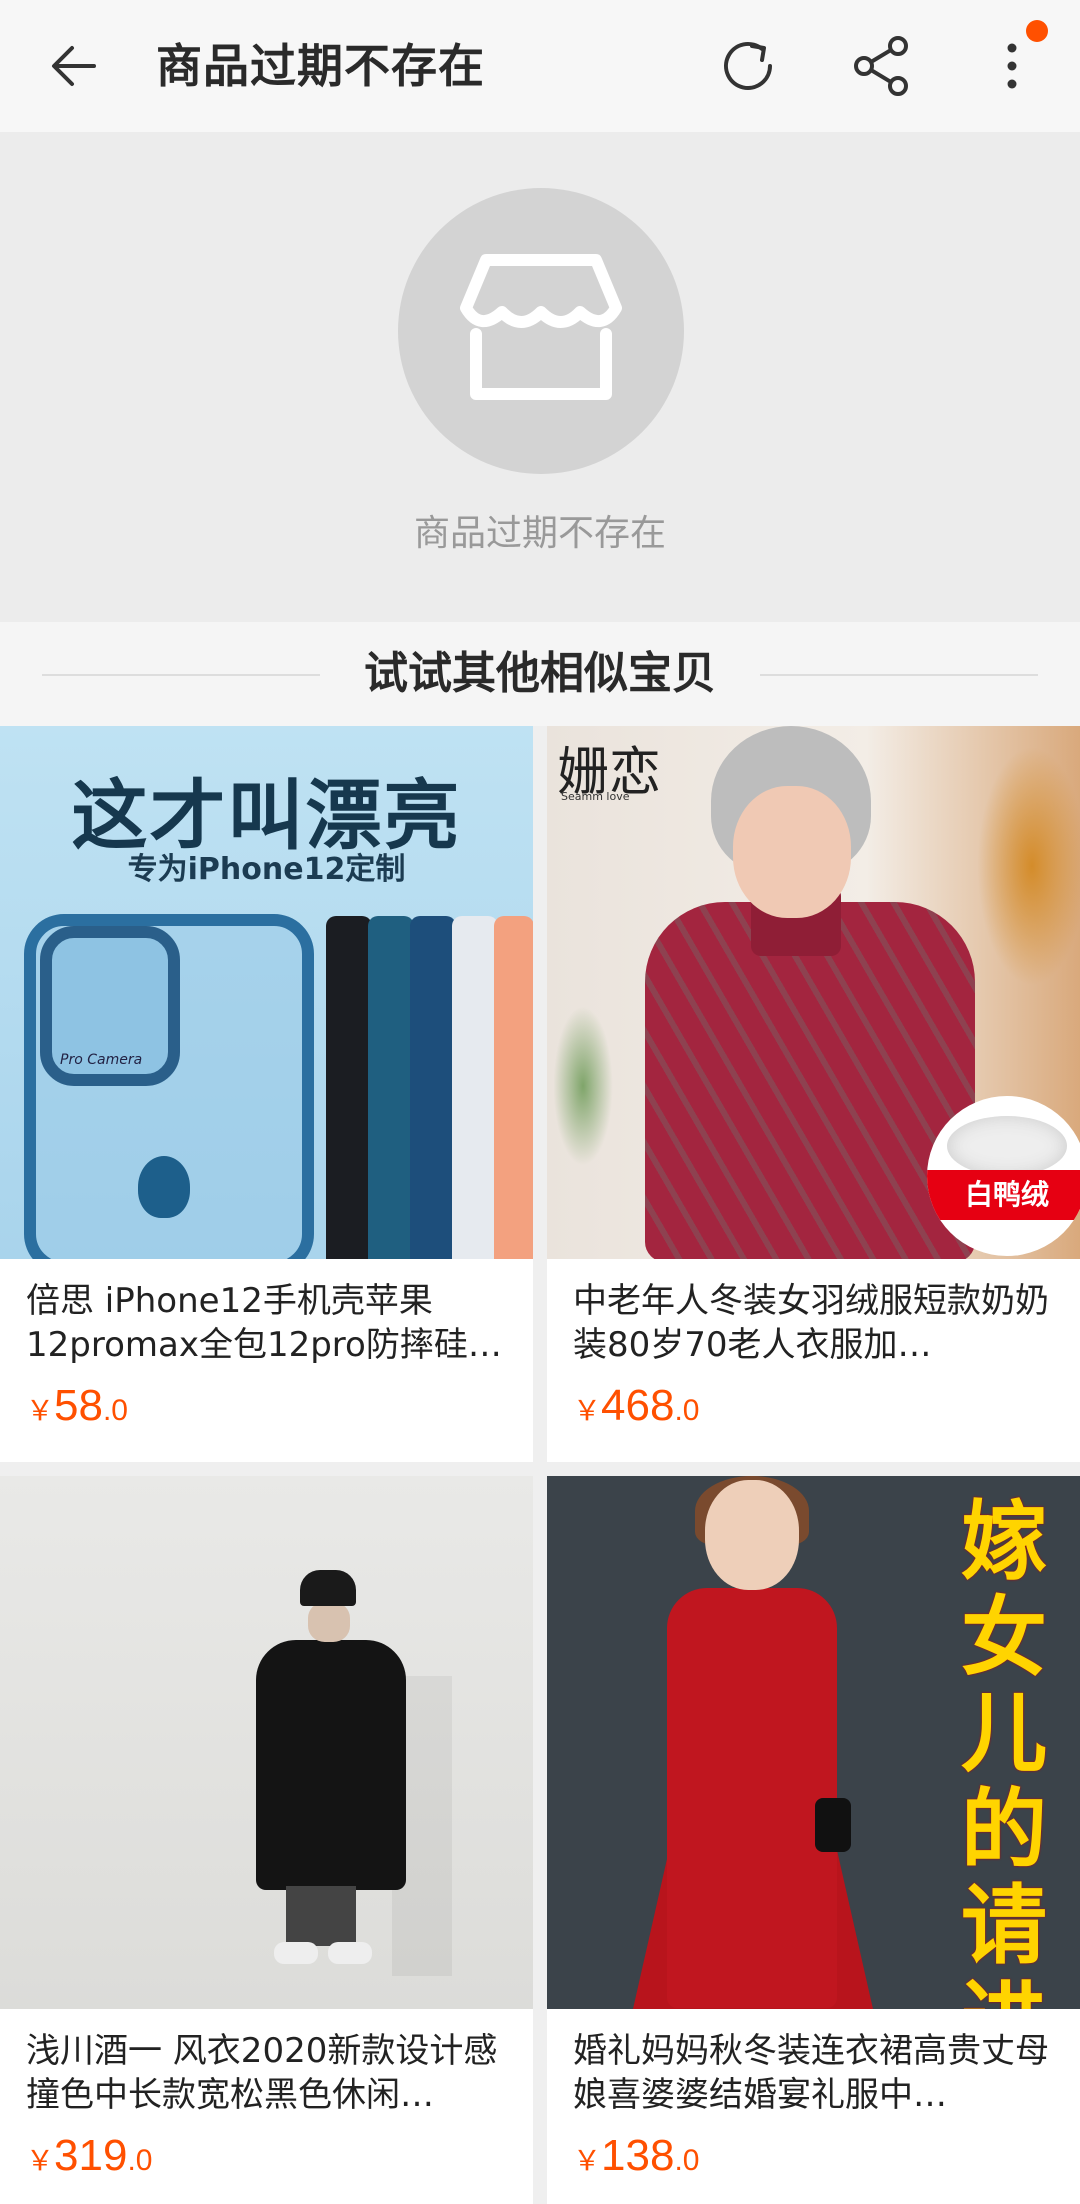 The height and width of the screenshot is (2204, 1080). I want to click on page-title: 商品过期不存在, so click(320, 66).